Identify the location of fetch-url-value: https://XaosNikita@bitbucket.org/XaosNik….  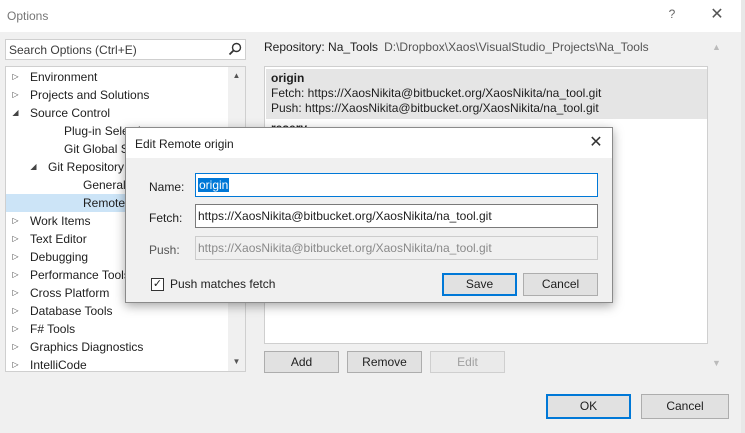
(345, 216).